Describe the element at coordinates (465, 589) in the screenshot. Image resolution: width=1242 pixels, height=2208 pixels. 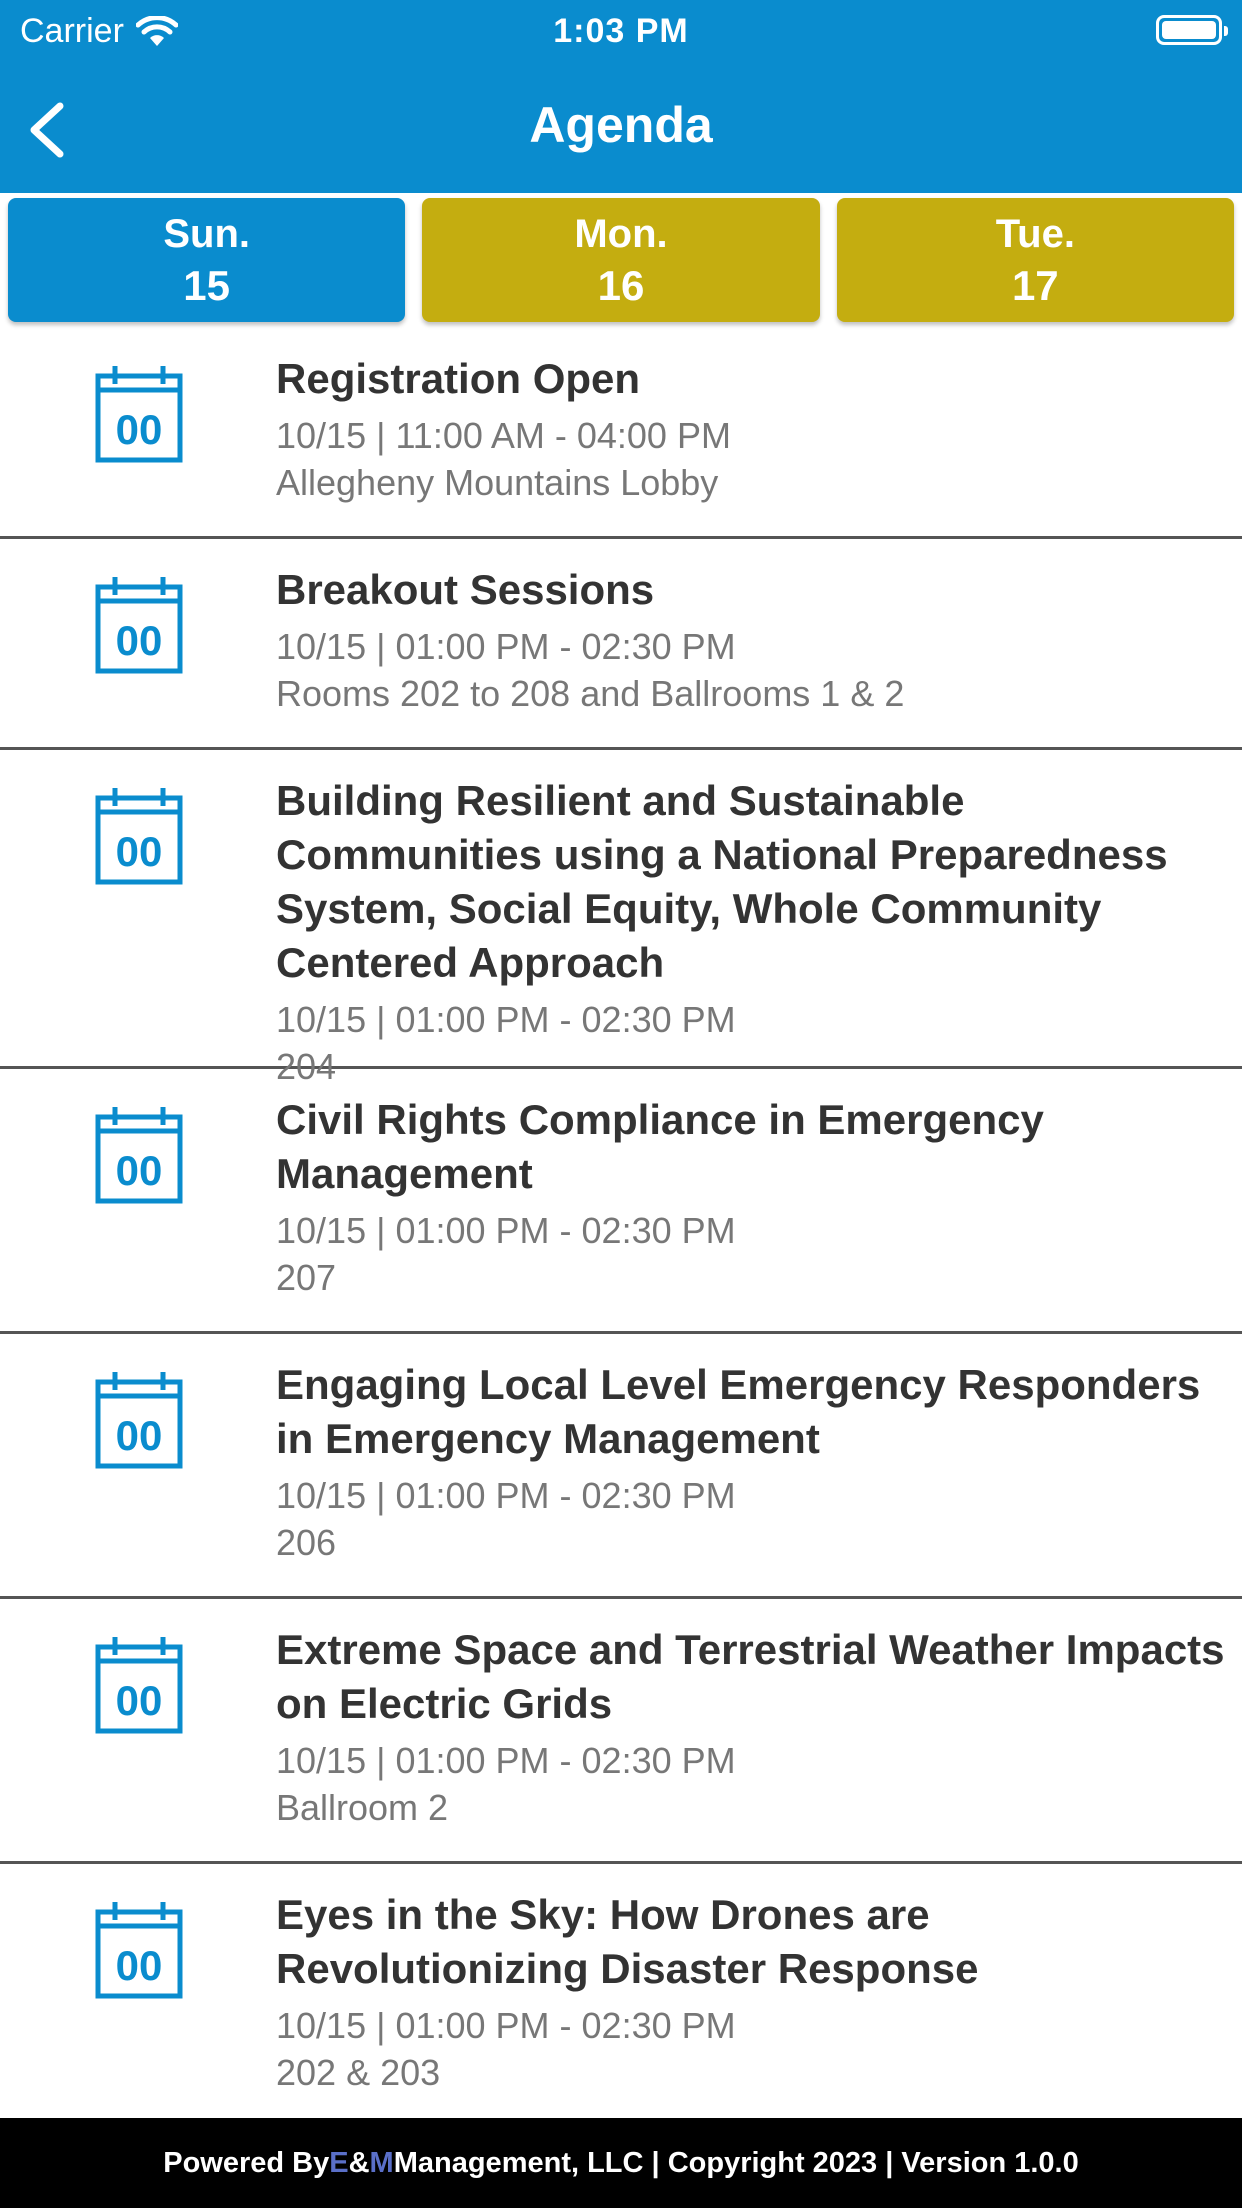
I see `event-title: Breakout Sessions` at that location.